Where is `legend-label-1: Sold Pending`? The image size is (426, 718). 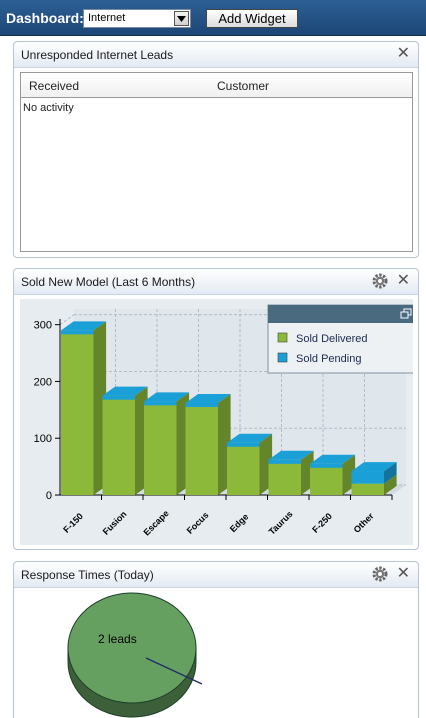 legend-label-1: Sold Pending is located at coordinates (328, 359).